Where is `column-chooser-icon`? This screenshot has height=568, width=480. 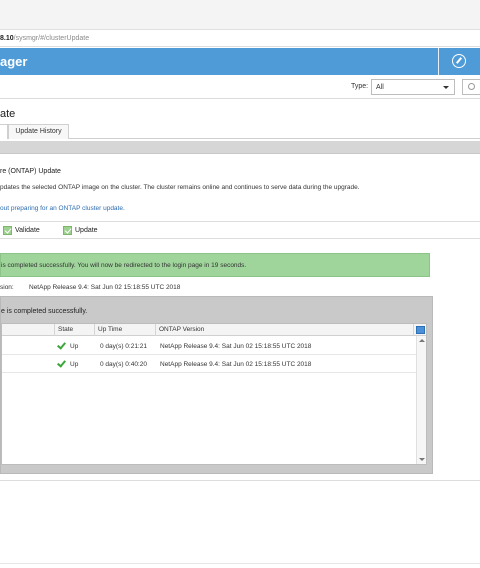 column-chooser-icon is located at coordinates (420, 330).